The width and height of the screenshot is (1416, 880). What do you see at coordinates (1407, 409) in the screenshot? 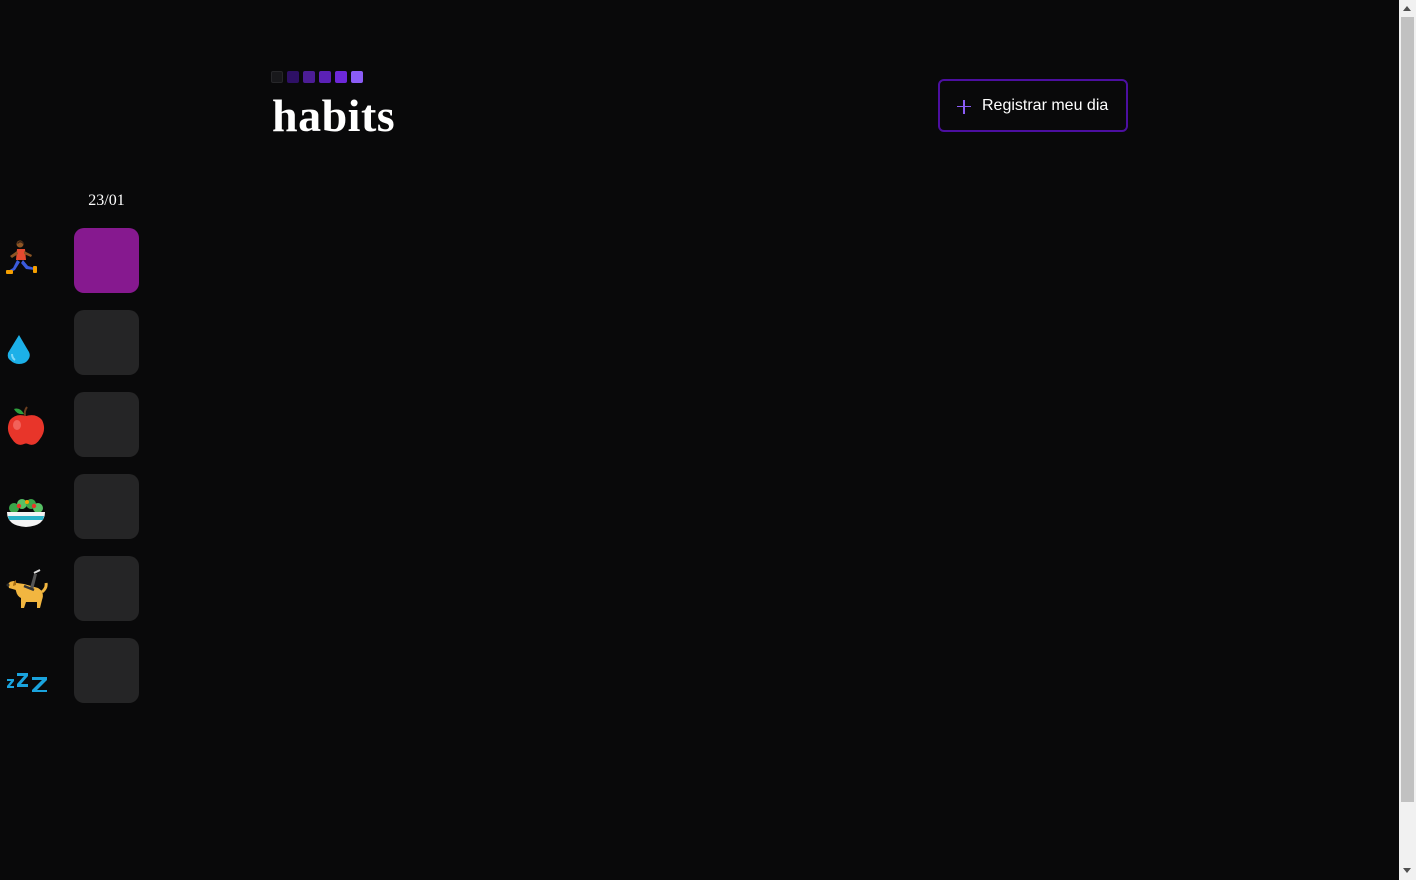
I see `scrollbar-thumb` at bounding box center [1407, 409].